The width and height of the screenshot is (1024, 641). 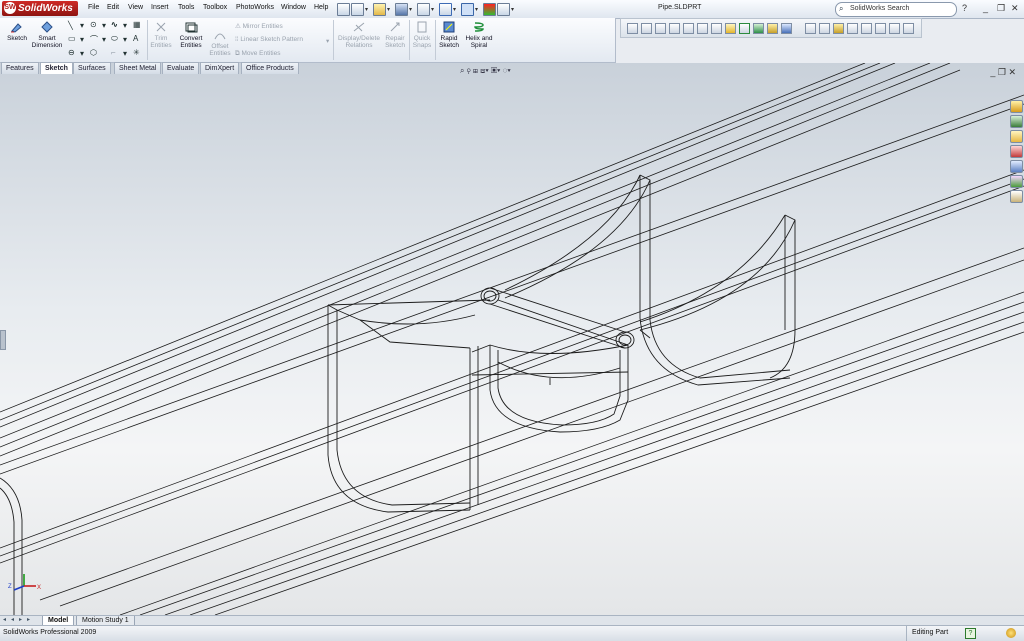 I want to click on ellipse-dropdown-icon: ▾, so click(x=125, y=39).